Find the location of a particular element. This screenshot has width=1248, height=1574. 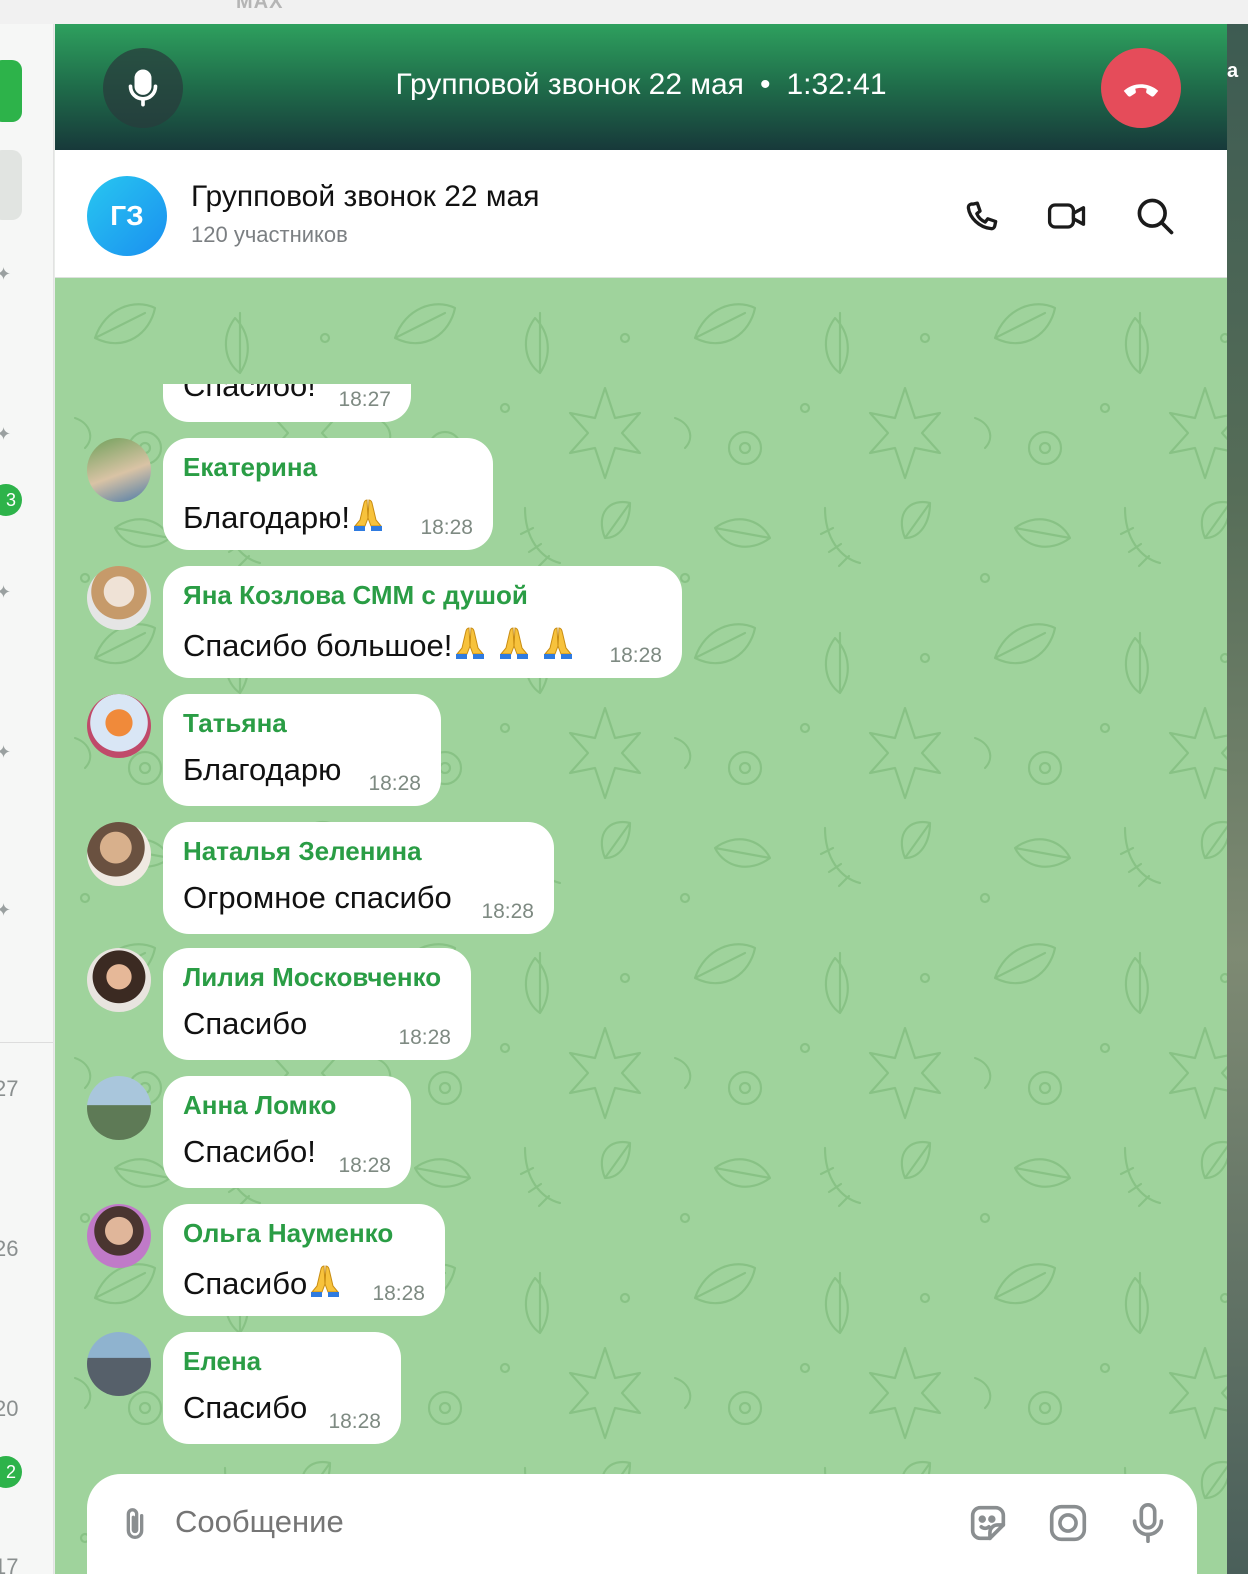

app-title: MAX is located at coordinates (260, 6).